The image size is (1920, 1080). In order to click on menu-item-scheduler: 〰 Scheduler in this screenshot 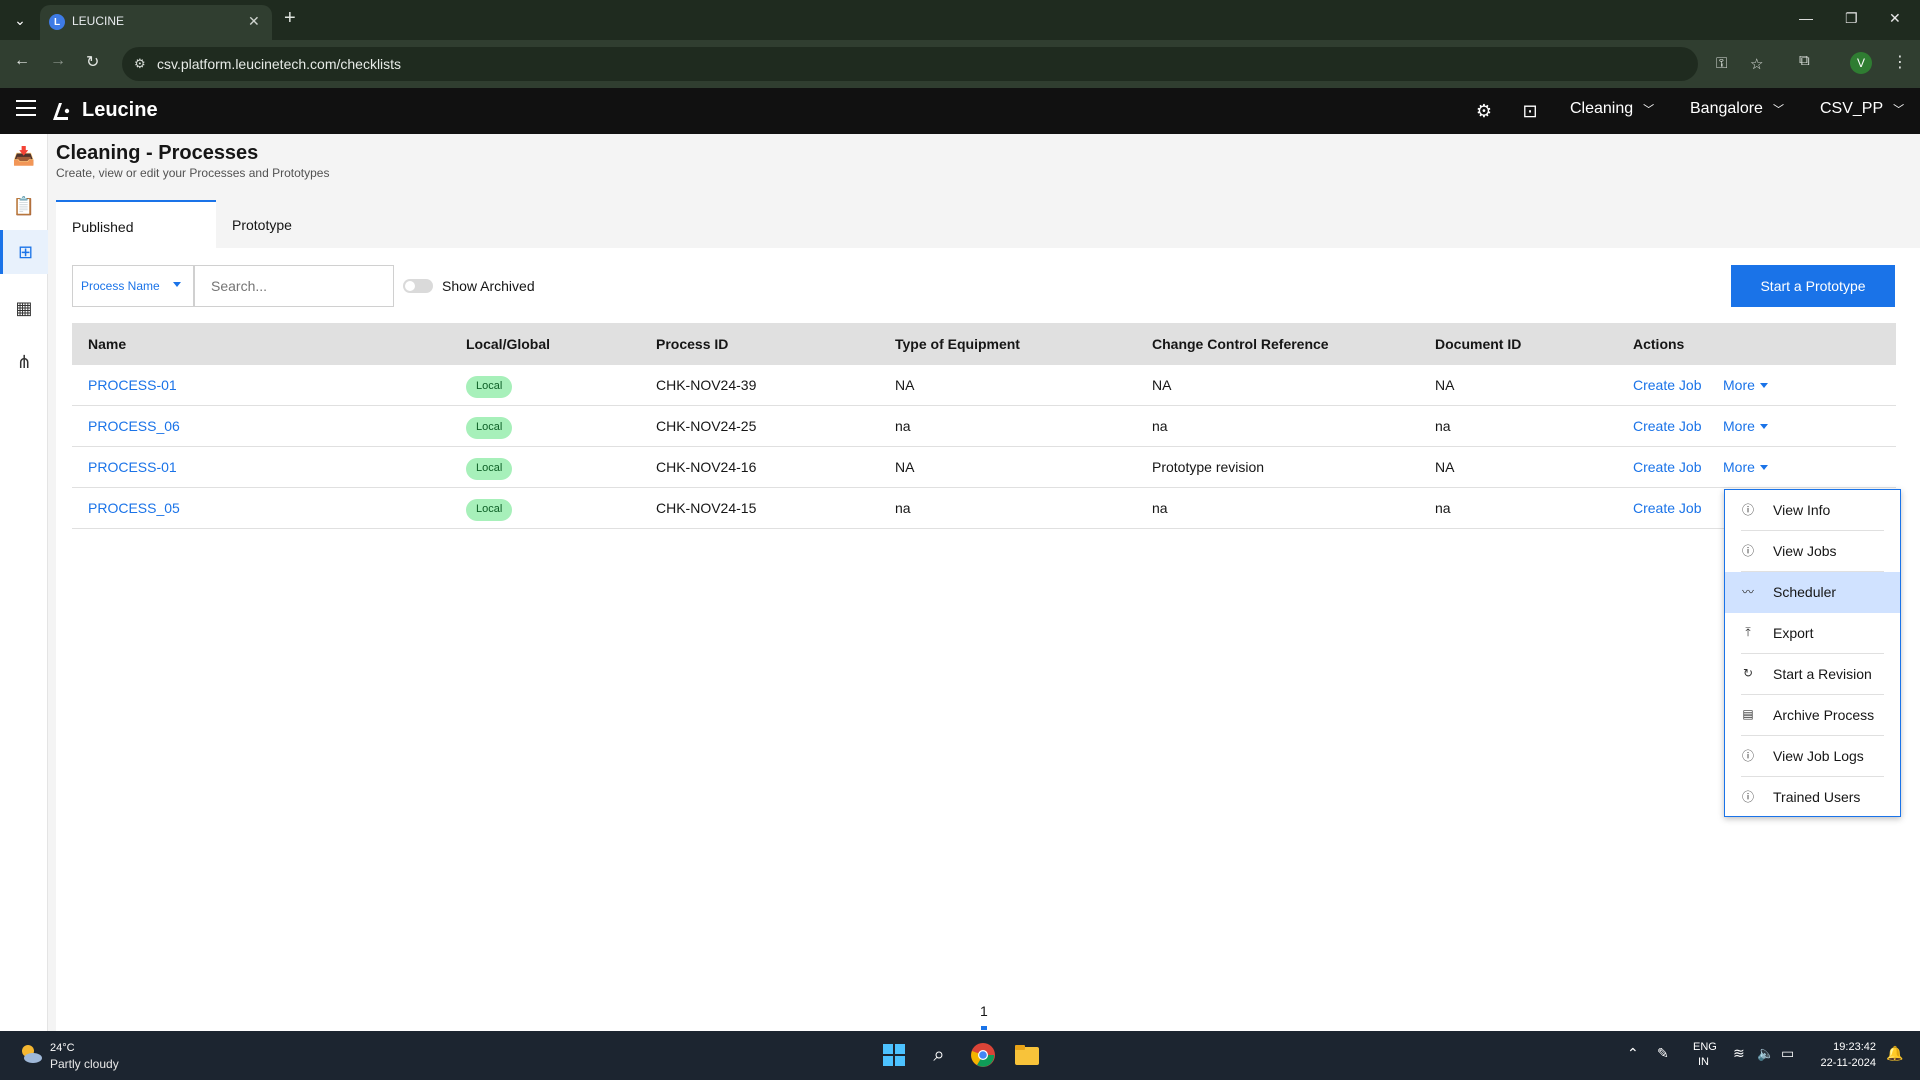, I will do `click(1812, 592)`.